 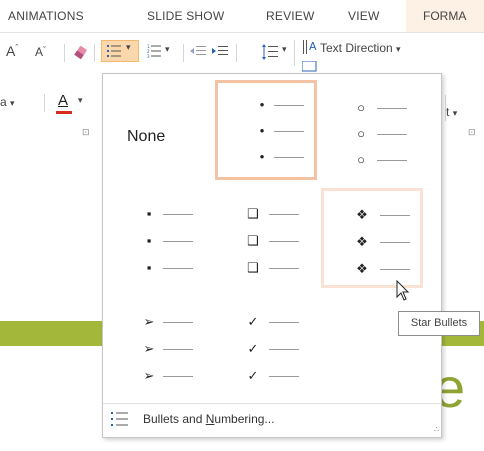 I want to click on font-dialog-launcher-icon: ⊡, so click(x=86, y=132).